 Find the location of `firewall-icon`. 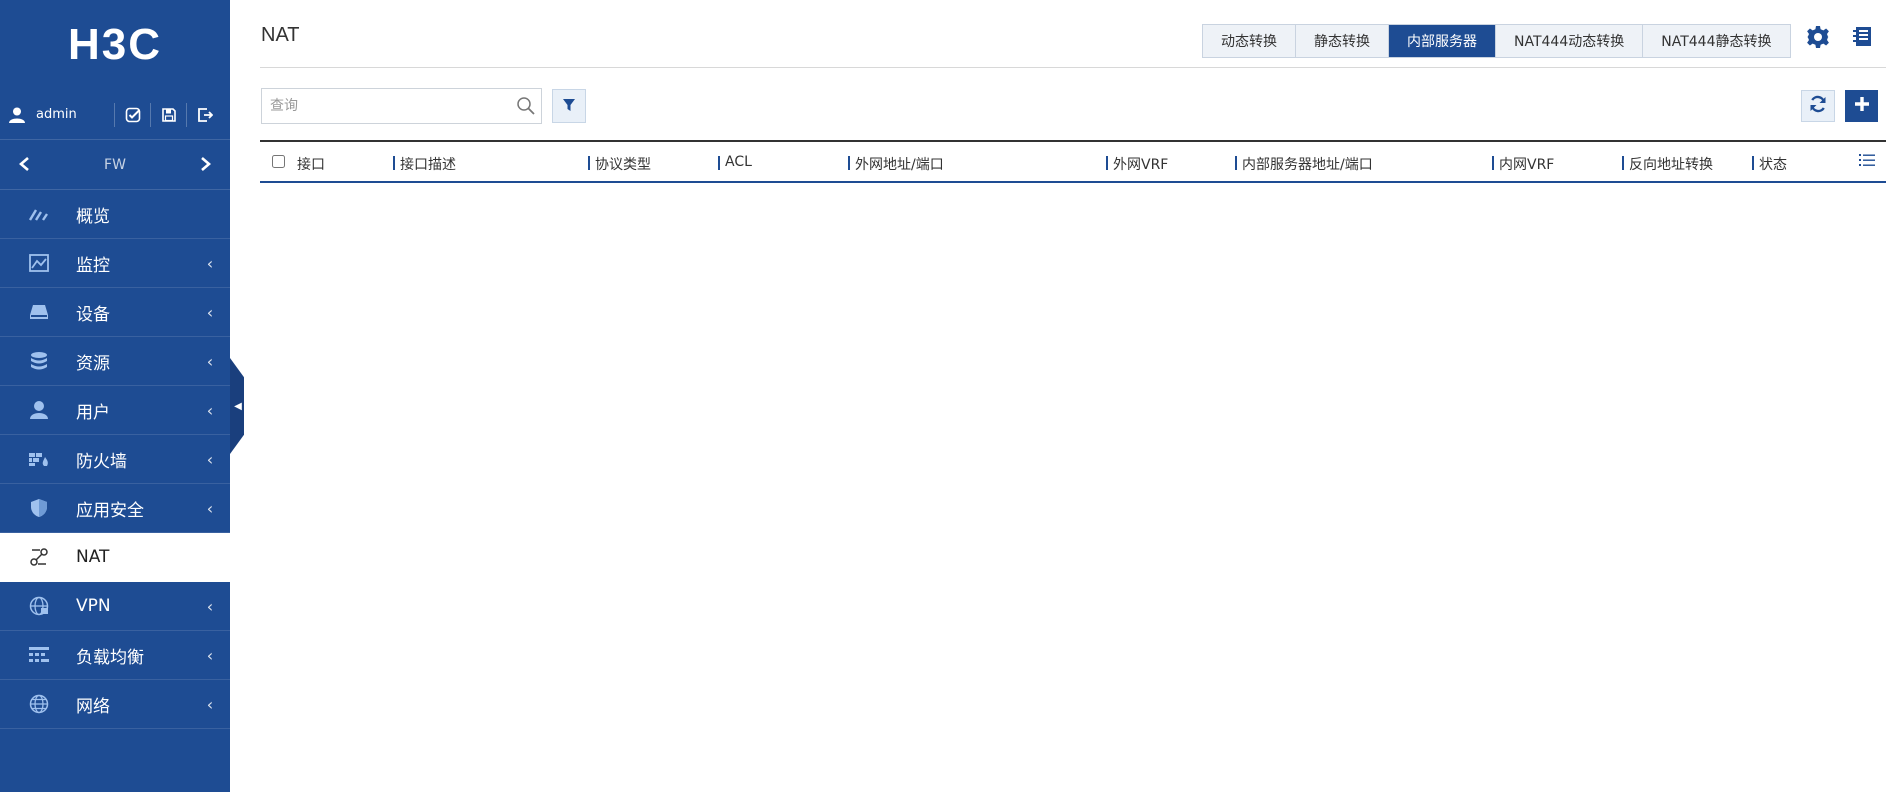

firewall-icon is located at coordinates (39, 459).